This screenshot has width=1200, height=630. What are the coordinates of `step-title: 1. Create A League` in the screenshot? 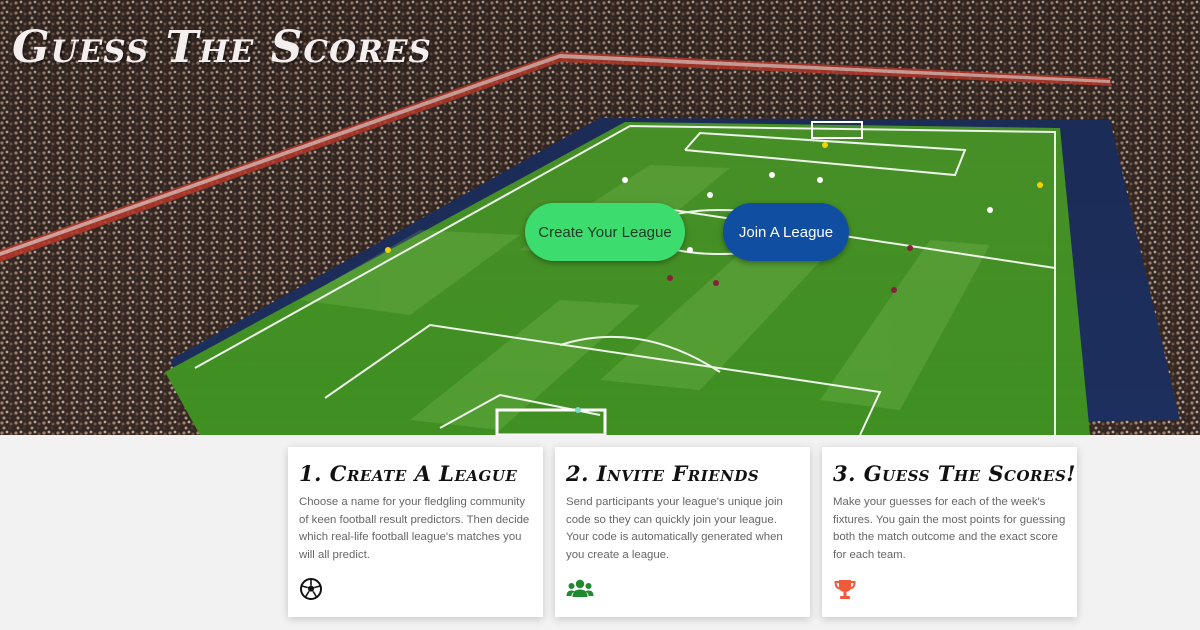 It's located at (408, 473).